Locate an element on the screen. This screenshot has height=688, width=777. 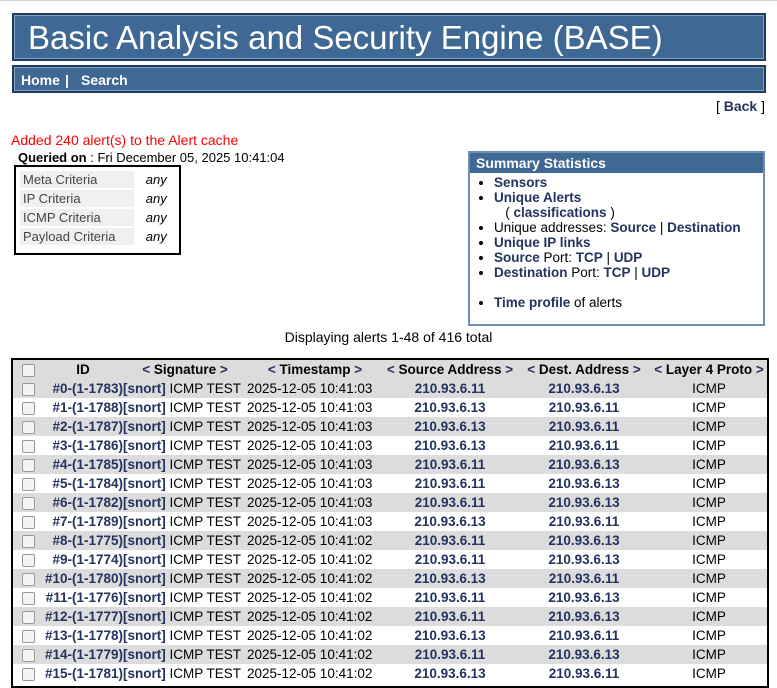
unique-destination-link: Destination is located at coordinates (704, 227).